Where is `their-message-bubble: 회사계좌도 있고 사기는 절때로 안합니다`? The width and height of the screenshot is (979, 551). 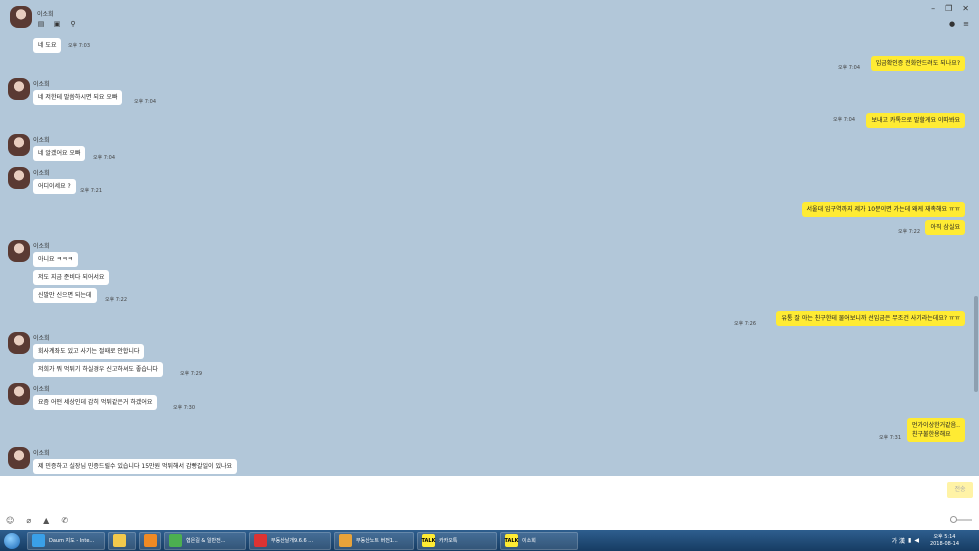
their-message-bubble: 회사계좌도 있고 사기는 절때로 안합니다 is located at coordinates (89, 351).